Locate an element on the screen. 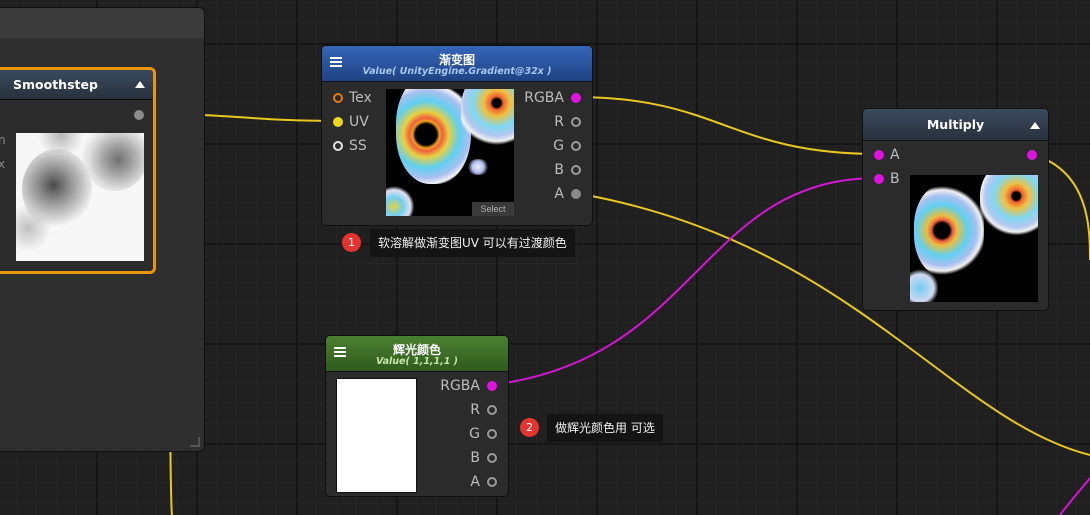 The height and width of the screenshot is (515, 1090). multiply-preview-image is located at coordinates (974, 238).